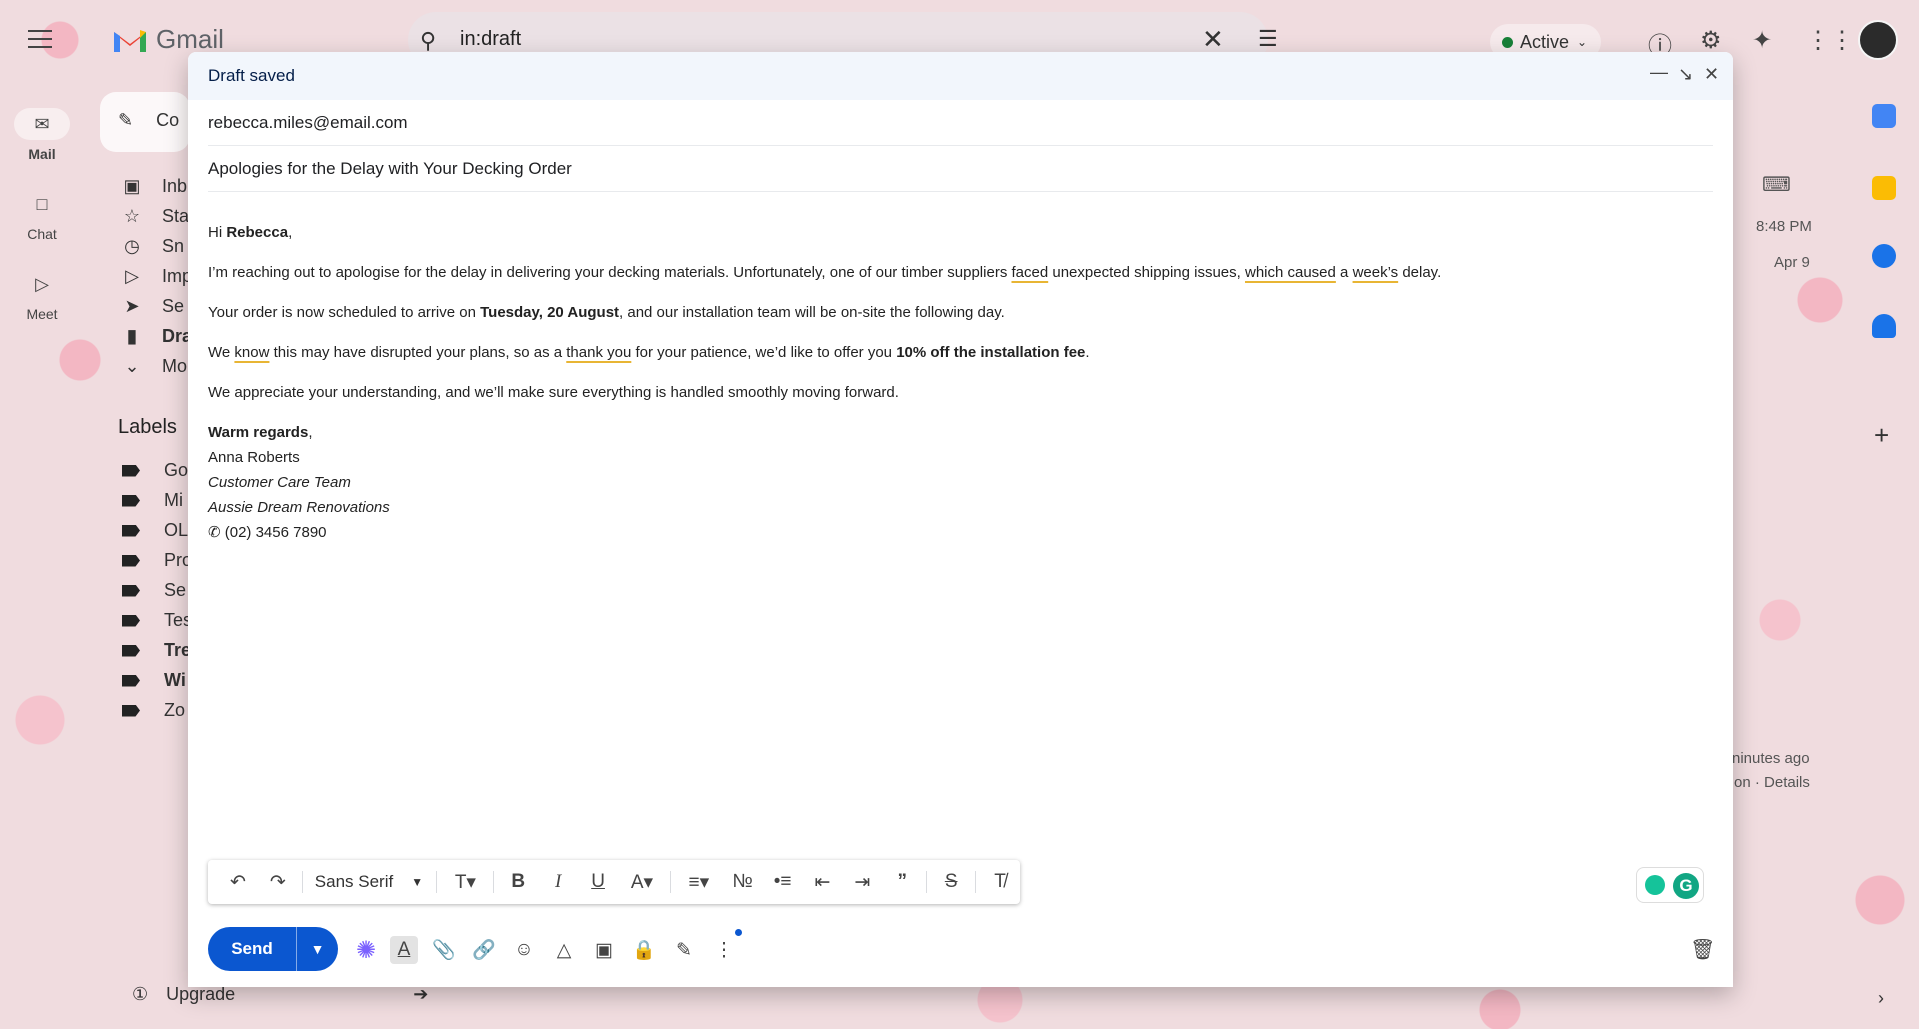 The width and height of the screenshot is (1919, 1029). I want to click on align-icon: ≡▾, so click(699, 882).